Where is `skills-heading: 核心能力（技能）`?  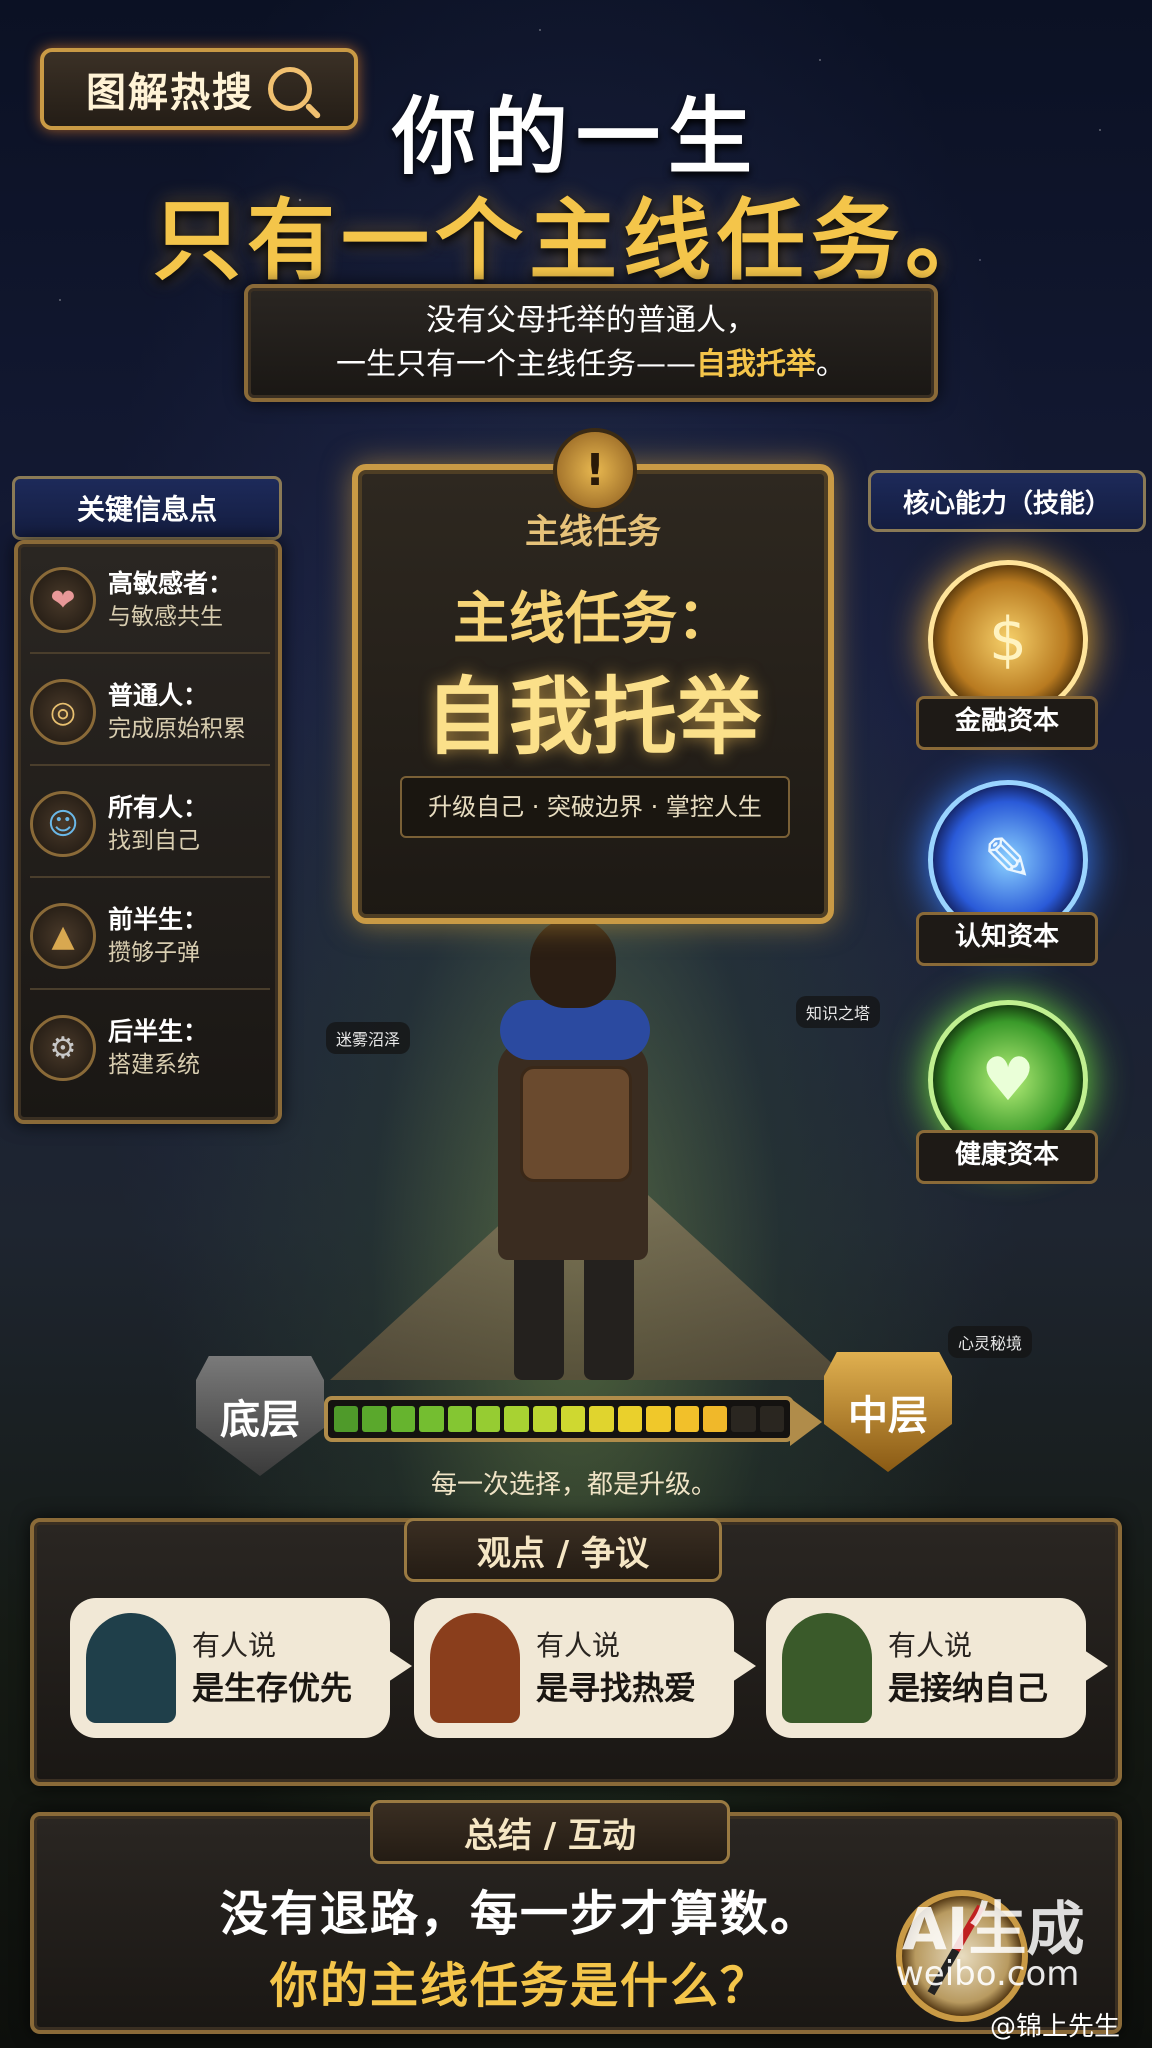 skills-heading: 核心能力（技能） is located at coordinates (1007, 501).